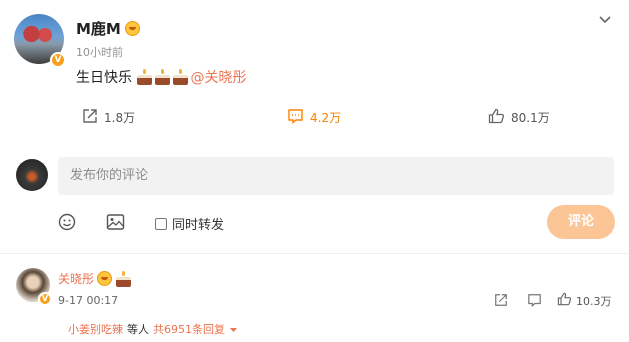  What do you see at coordinates (120, 118) in the screenshot?
I see `share-count: 1.8万` at bounding box center [120, 118].